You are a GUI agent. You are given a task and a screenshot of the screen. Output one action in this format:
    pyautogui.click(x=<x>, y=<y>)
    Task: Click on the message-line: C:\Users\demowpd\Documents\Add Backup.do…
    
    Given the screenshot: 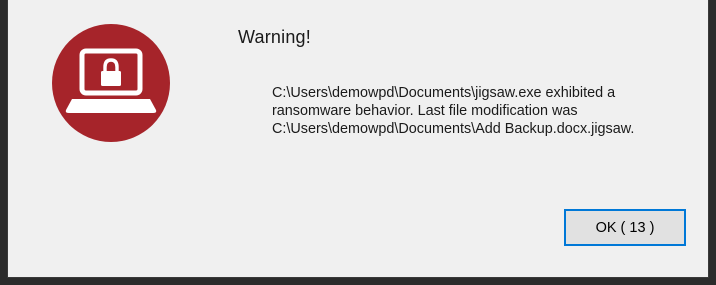 What is the action you would take?
    pyautogui.click(x=453, y=129)
    